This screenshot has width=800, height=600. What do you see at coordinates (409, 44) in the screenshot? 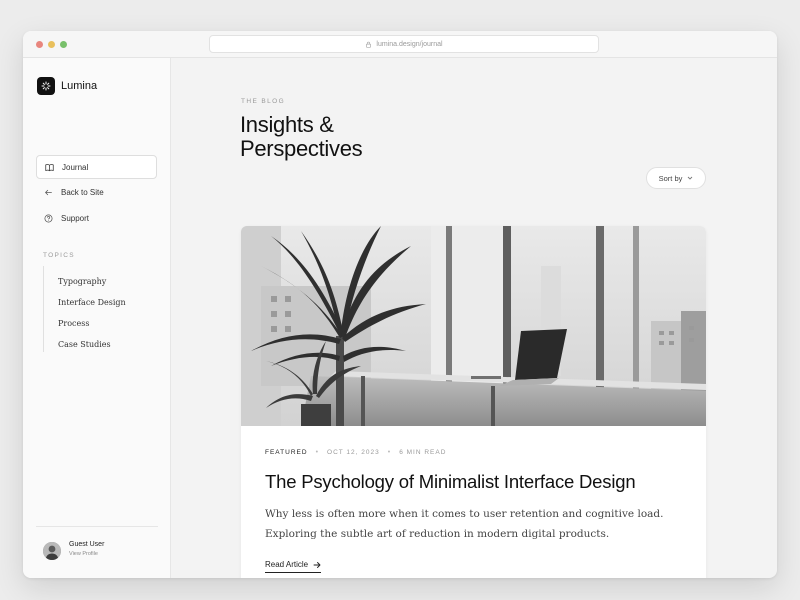
I see `url-text: lumina.design/journal` at bounding box center [409, 44].